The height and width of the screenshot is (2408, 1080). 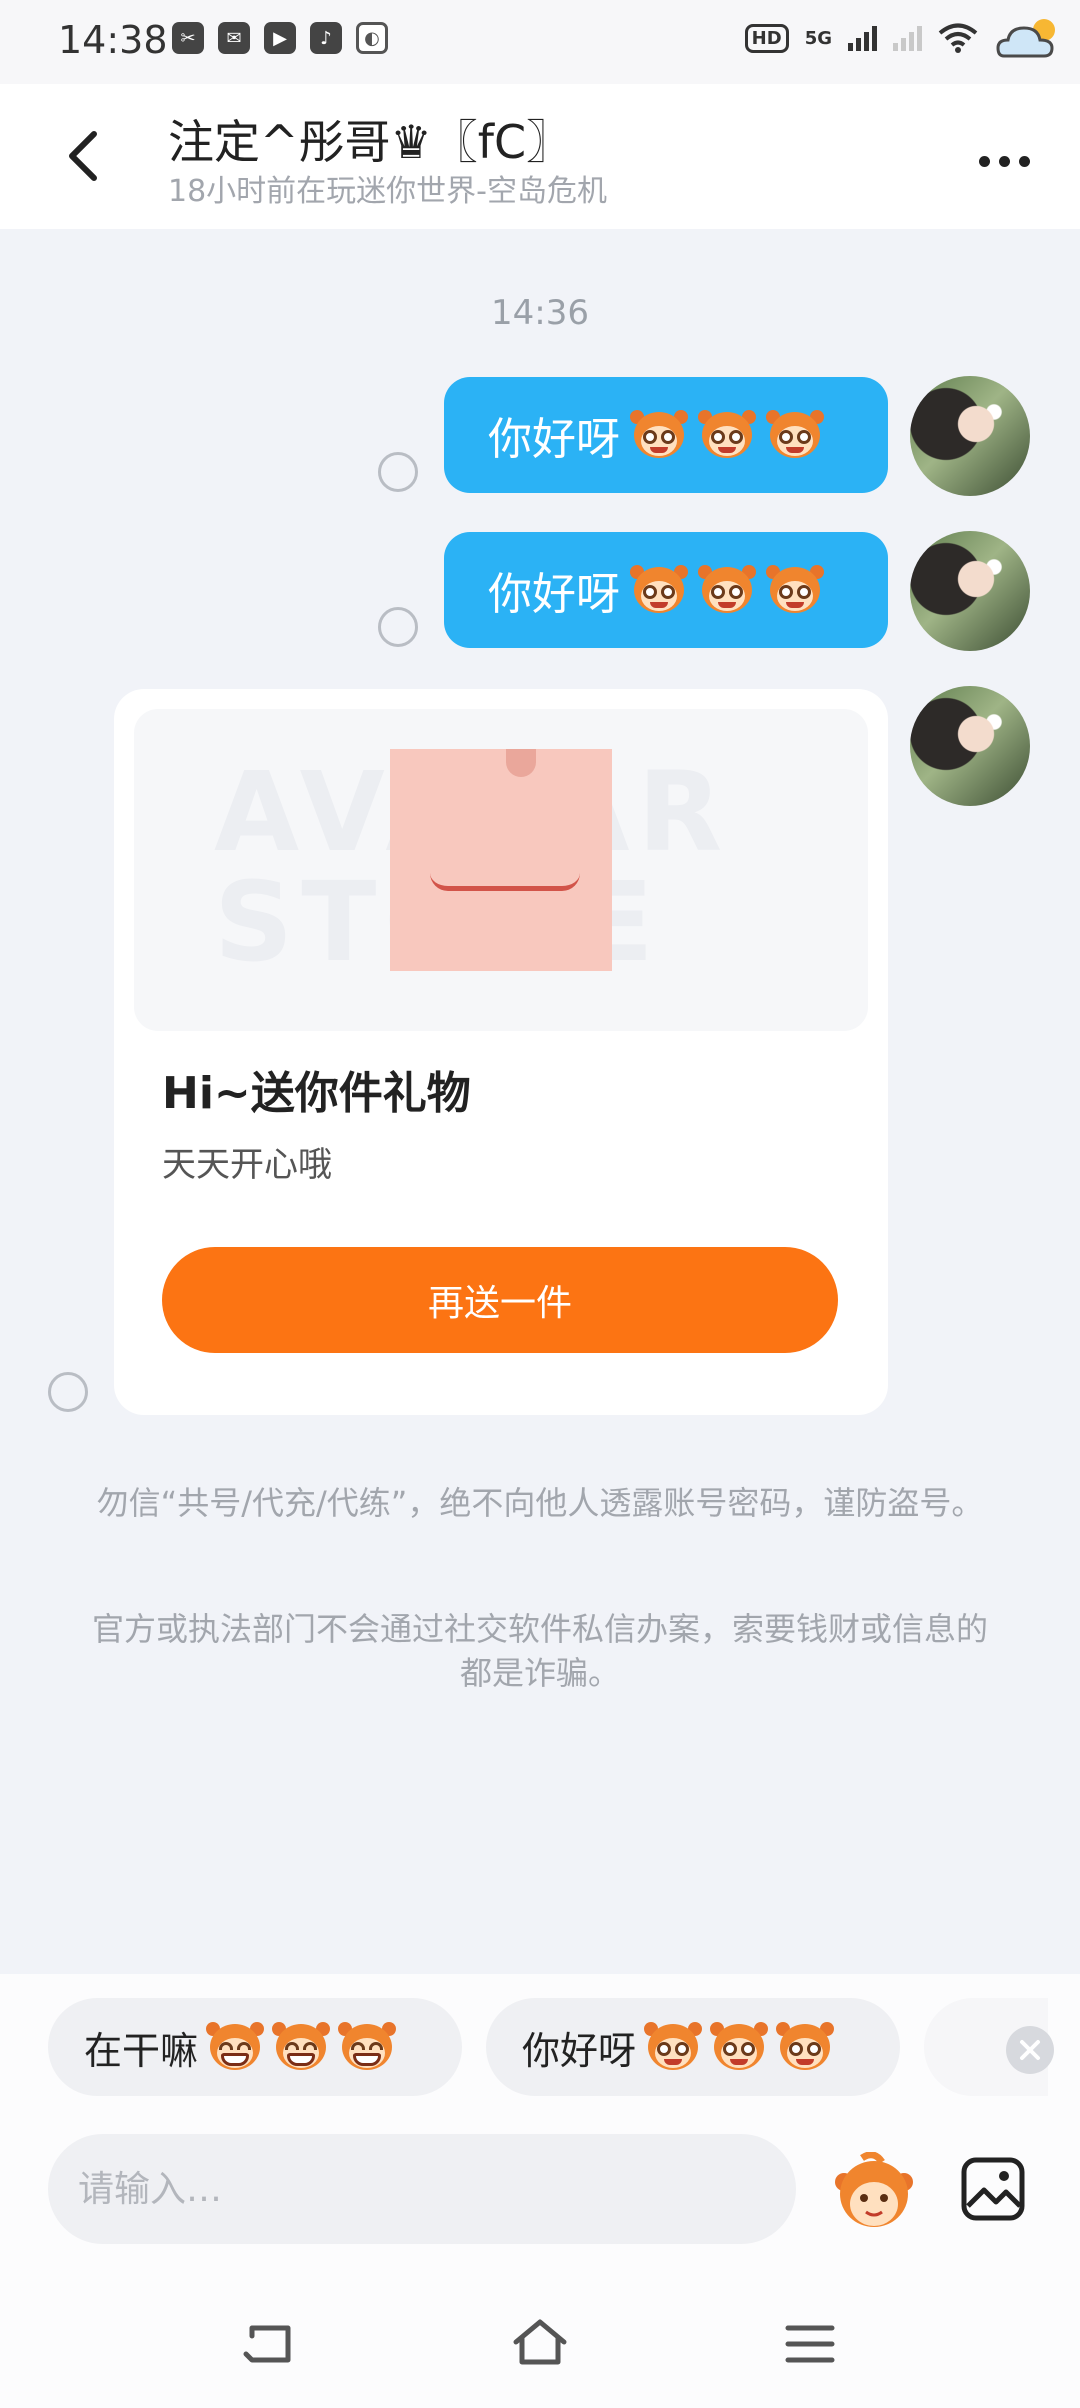 I want to click on gift-description: 天天开心哦, so click(x=247, y=1165).